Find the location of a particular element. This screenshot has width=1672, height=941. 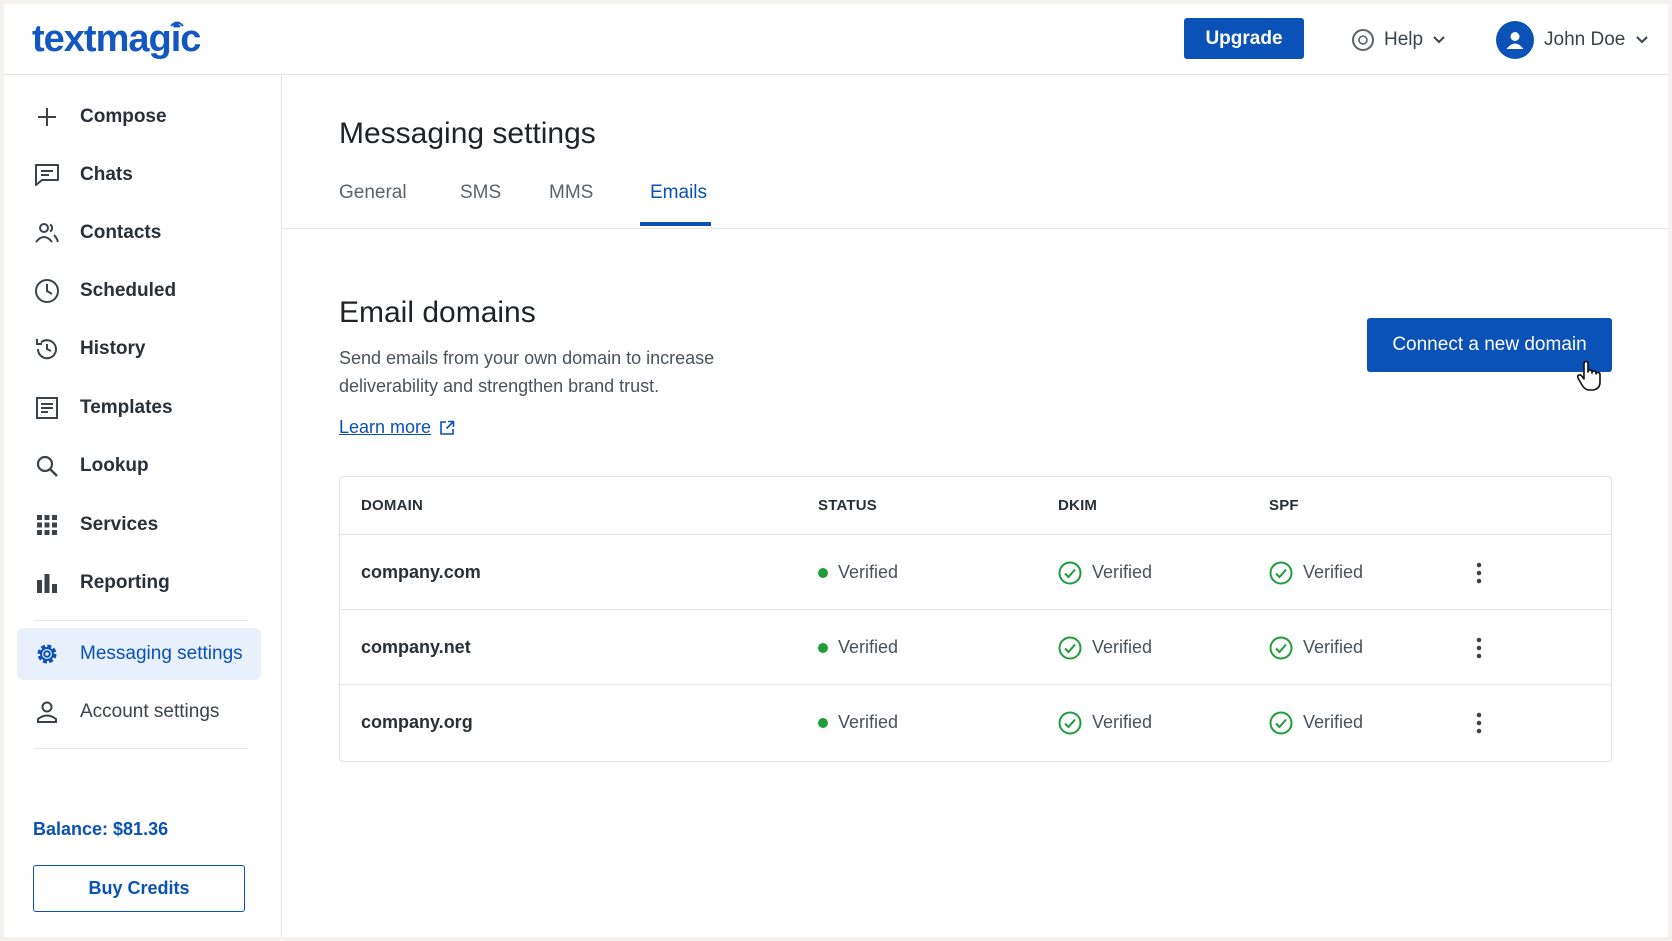

sidebar-item-scheduled: Scheduled is located at coordinates (139, 291).